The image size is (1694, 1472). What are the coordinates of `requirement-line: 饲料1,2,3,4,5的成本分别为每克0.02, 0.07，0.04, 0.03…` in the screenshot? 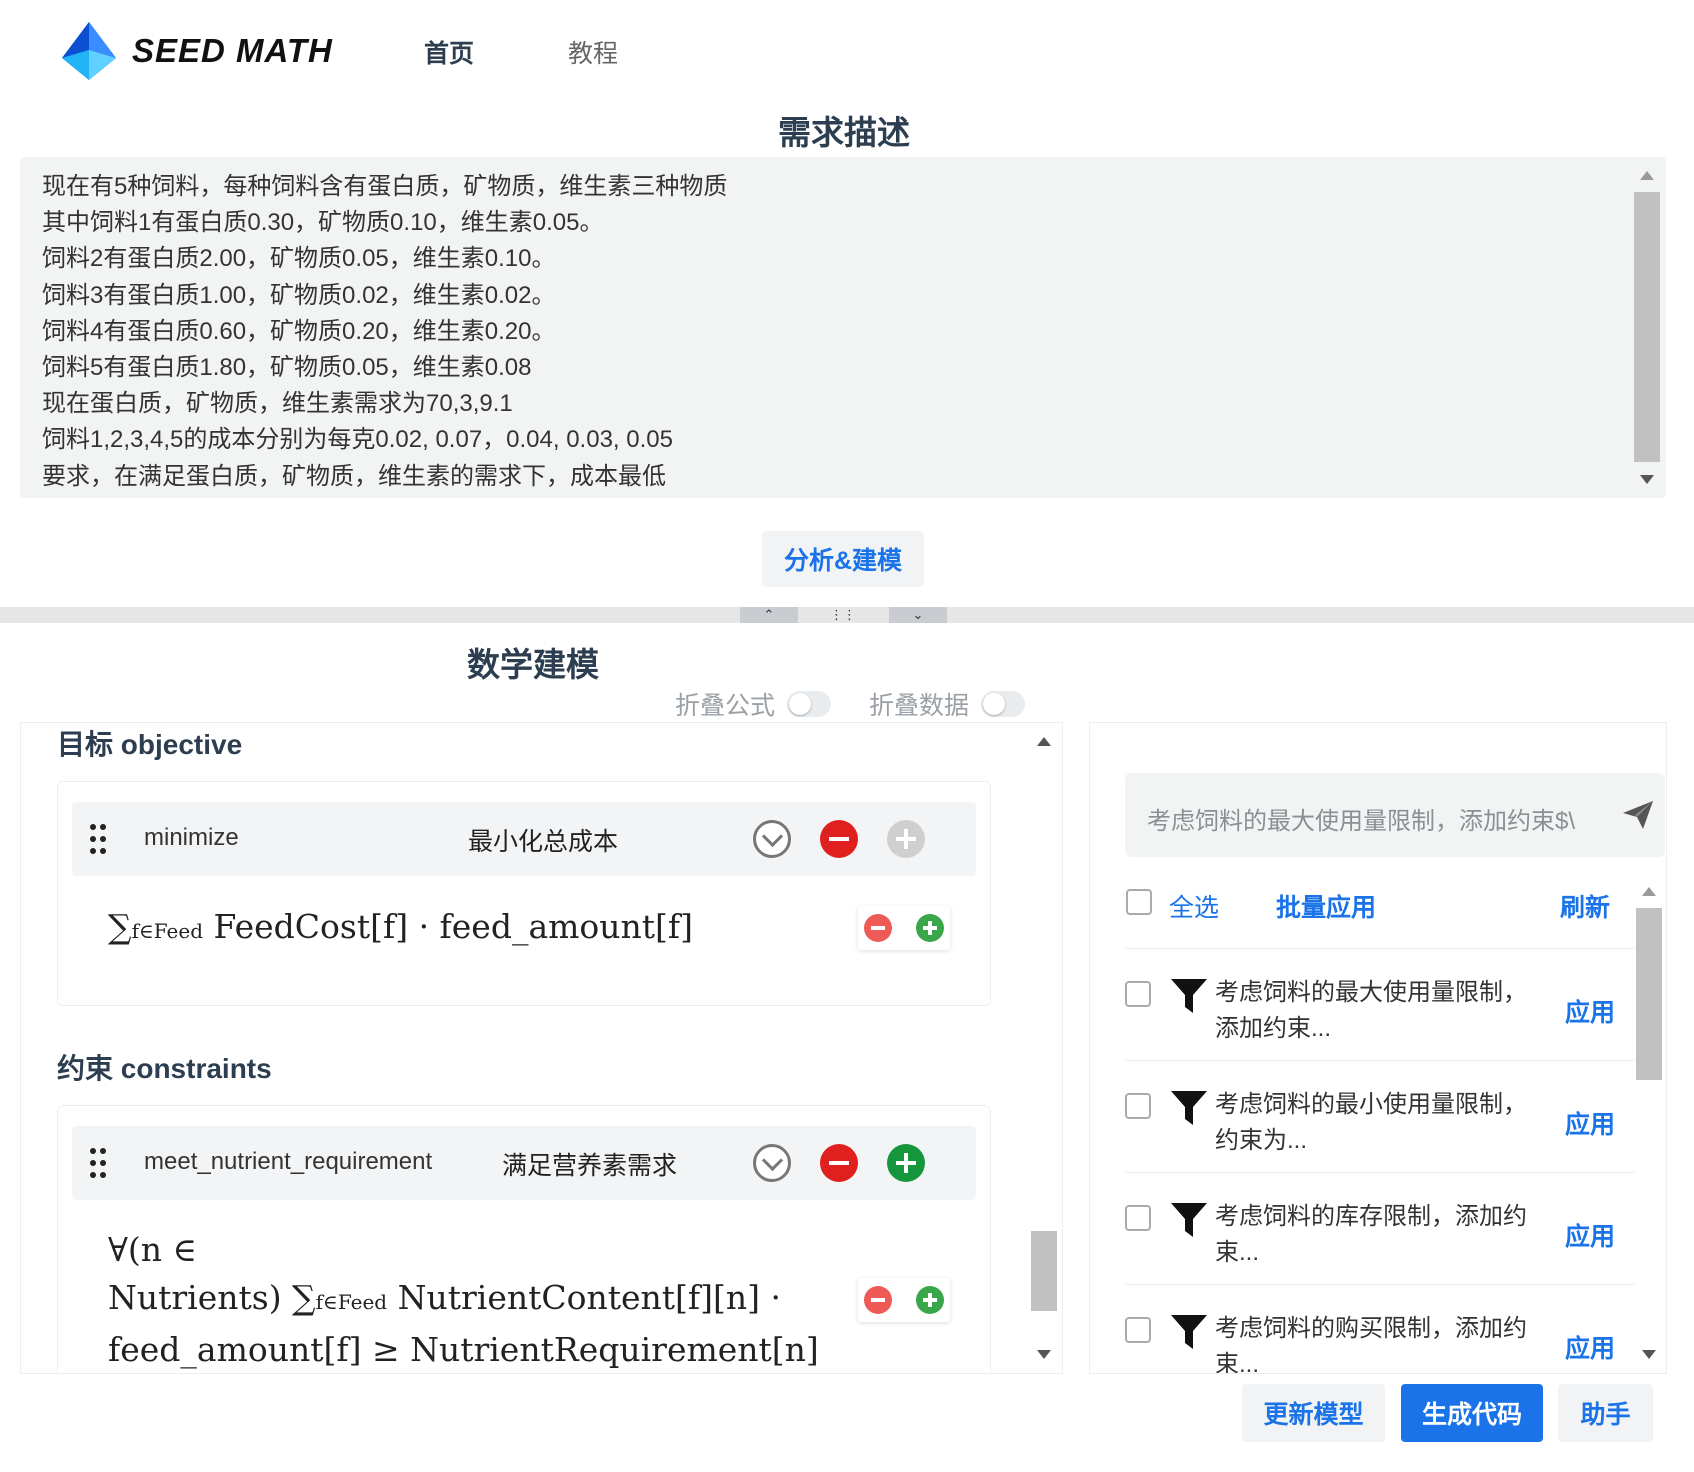 It's located at (357, 440).